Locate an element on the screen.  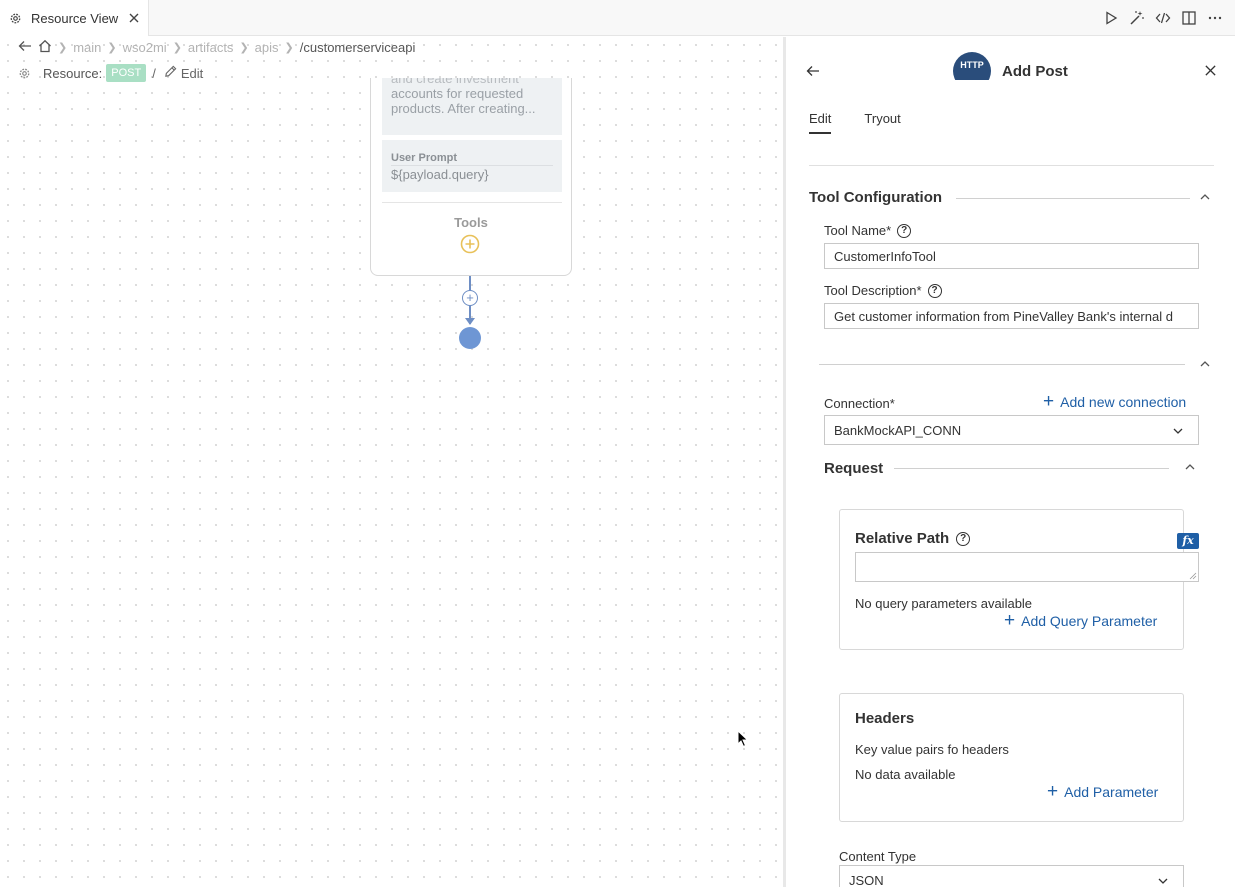
add-new-connection-button: + Add new connection is located at coordinates (1115, 401).